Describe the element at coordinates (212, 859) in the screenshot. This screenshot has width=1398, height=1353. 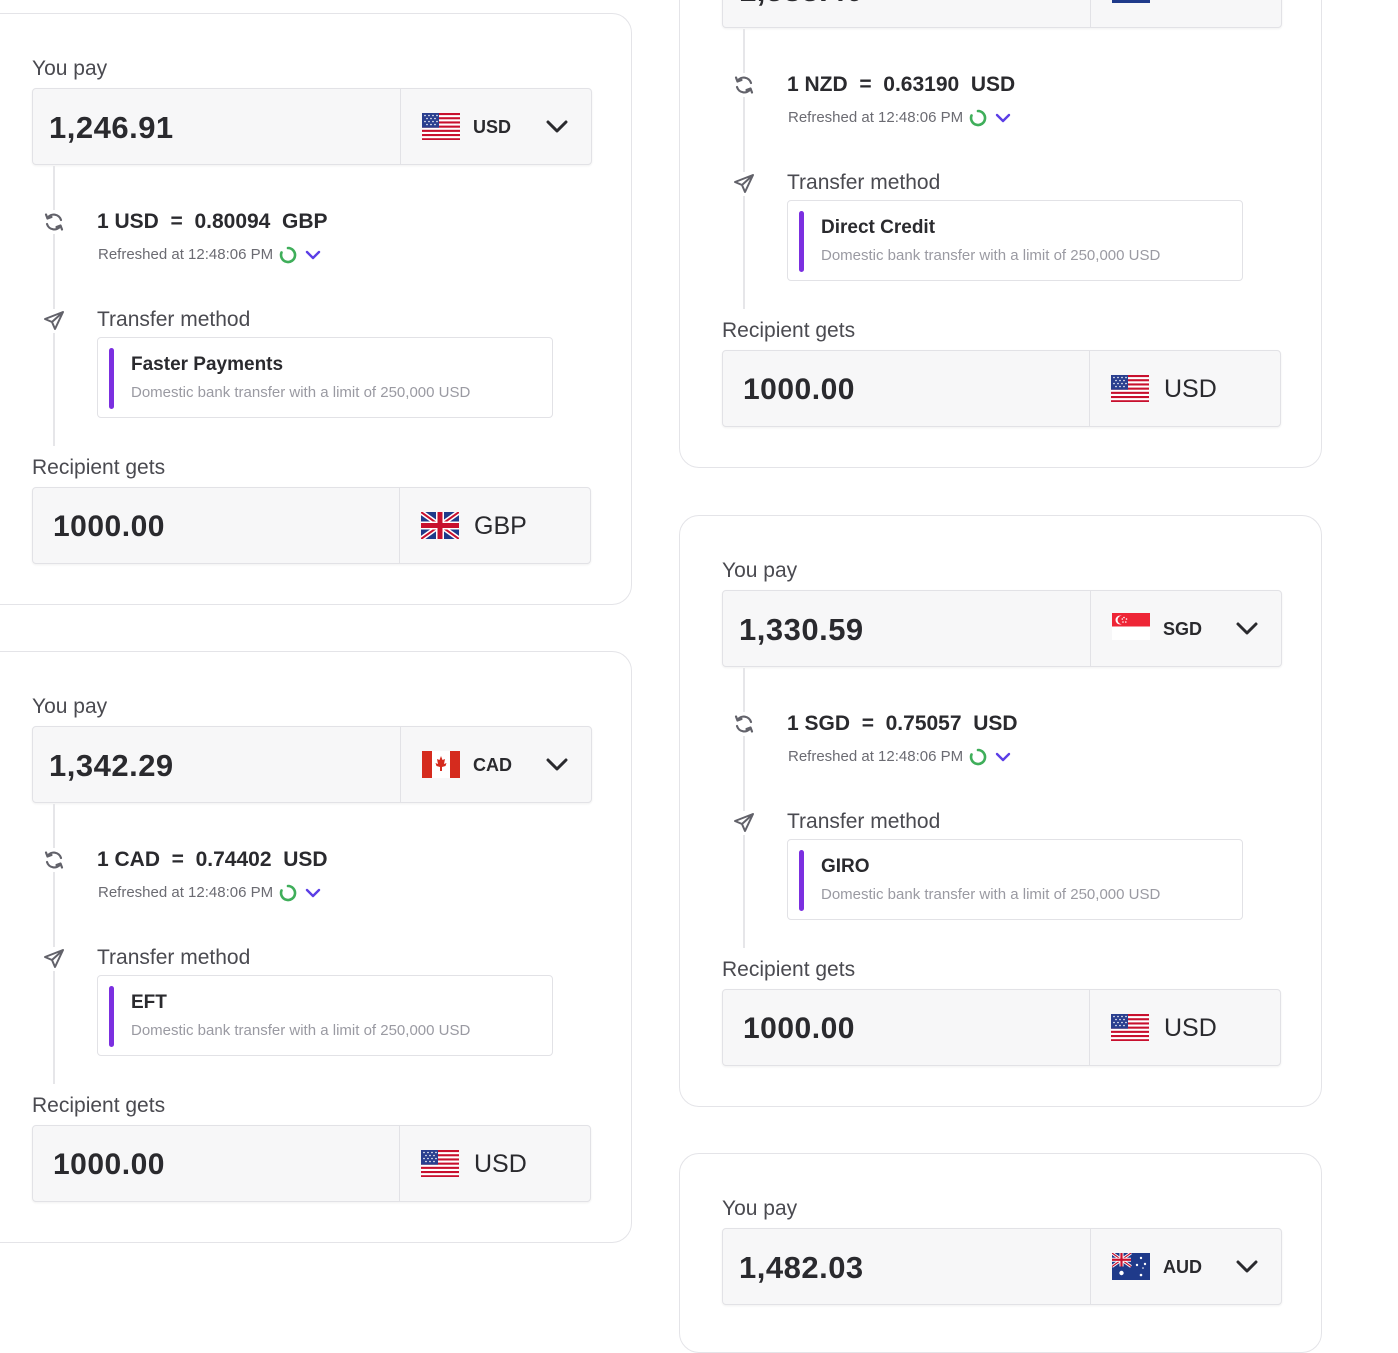
I see `exchange-rate: 1 CAD = 0.74402 USD` at that location.